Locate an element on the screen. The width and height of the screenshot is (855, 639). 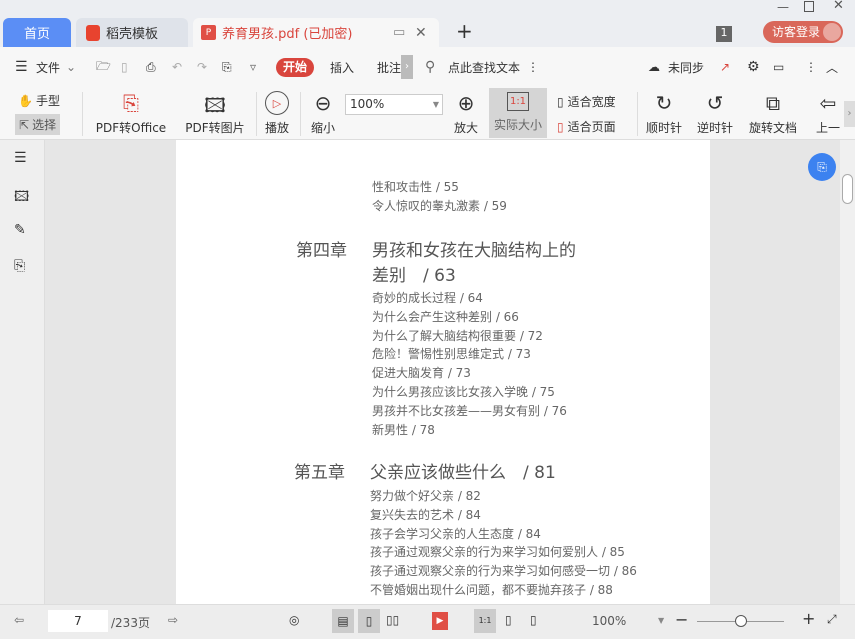
tab-home: 首页 is located at coordinates (37, 32).